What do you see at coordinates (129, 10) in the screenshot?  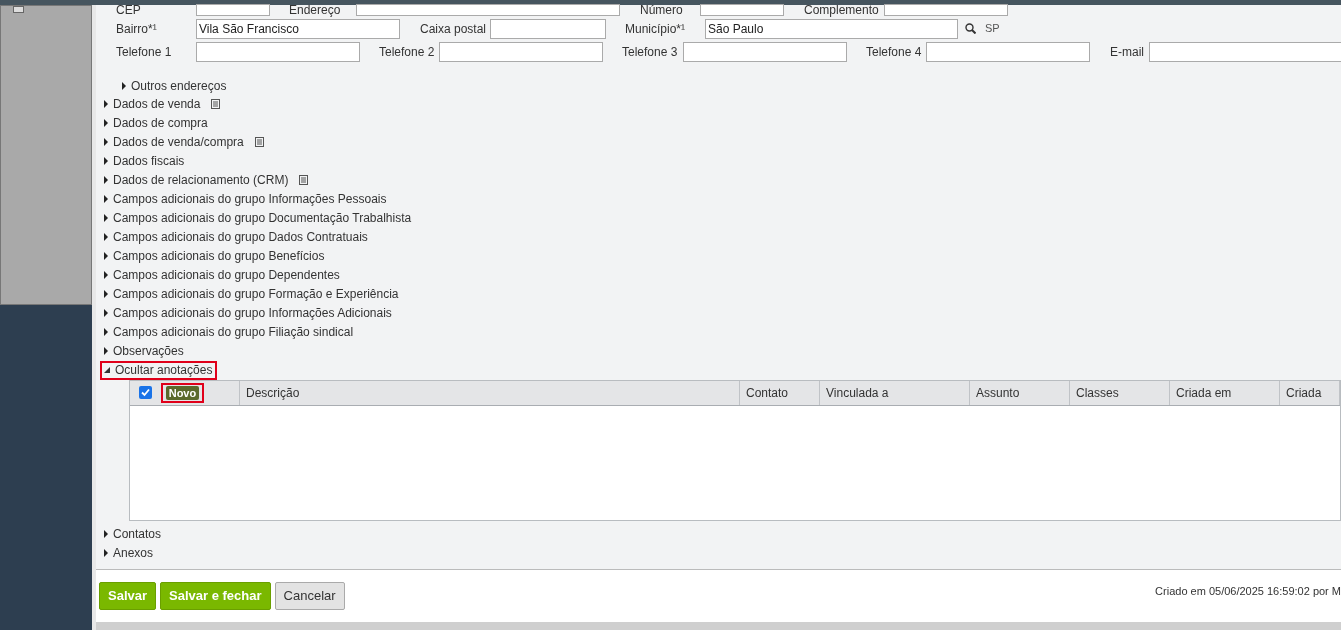 I see `field-label: CEP` at bounding box center [129, 10].